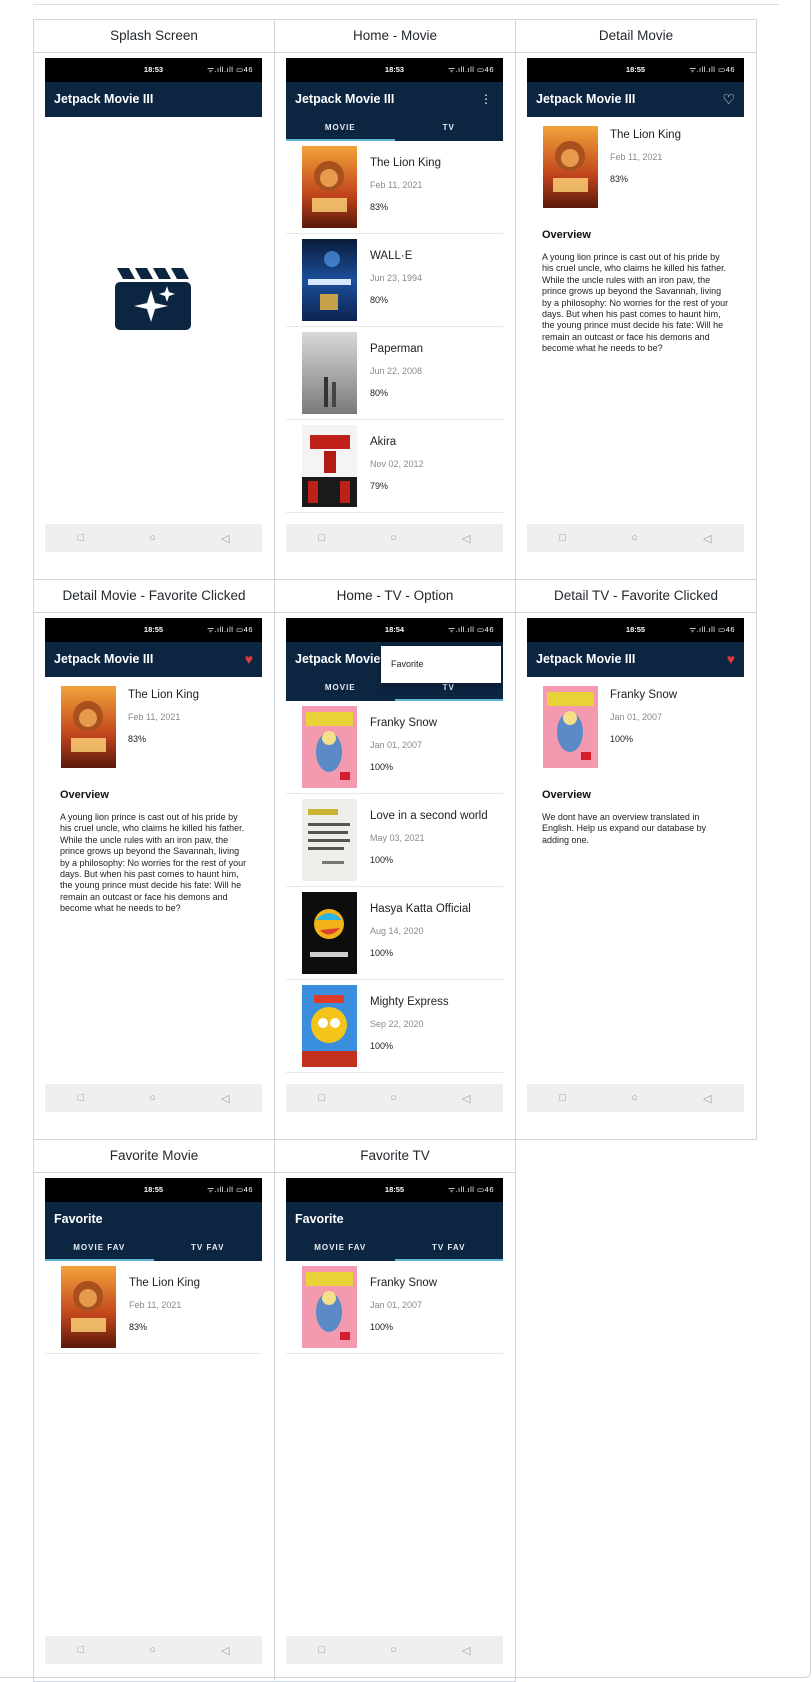 This screenshot has height=1682, width=812. I want to click on tab-bar: MOVIE FAV TV FAV, so click(394, 1249).